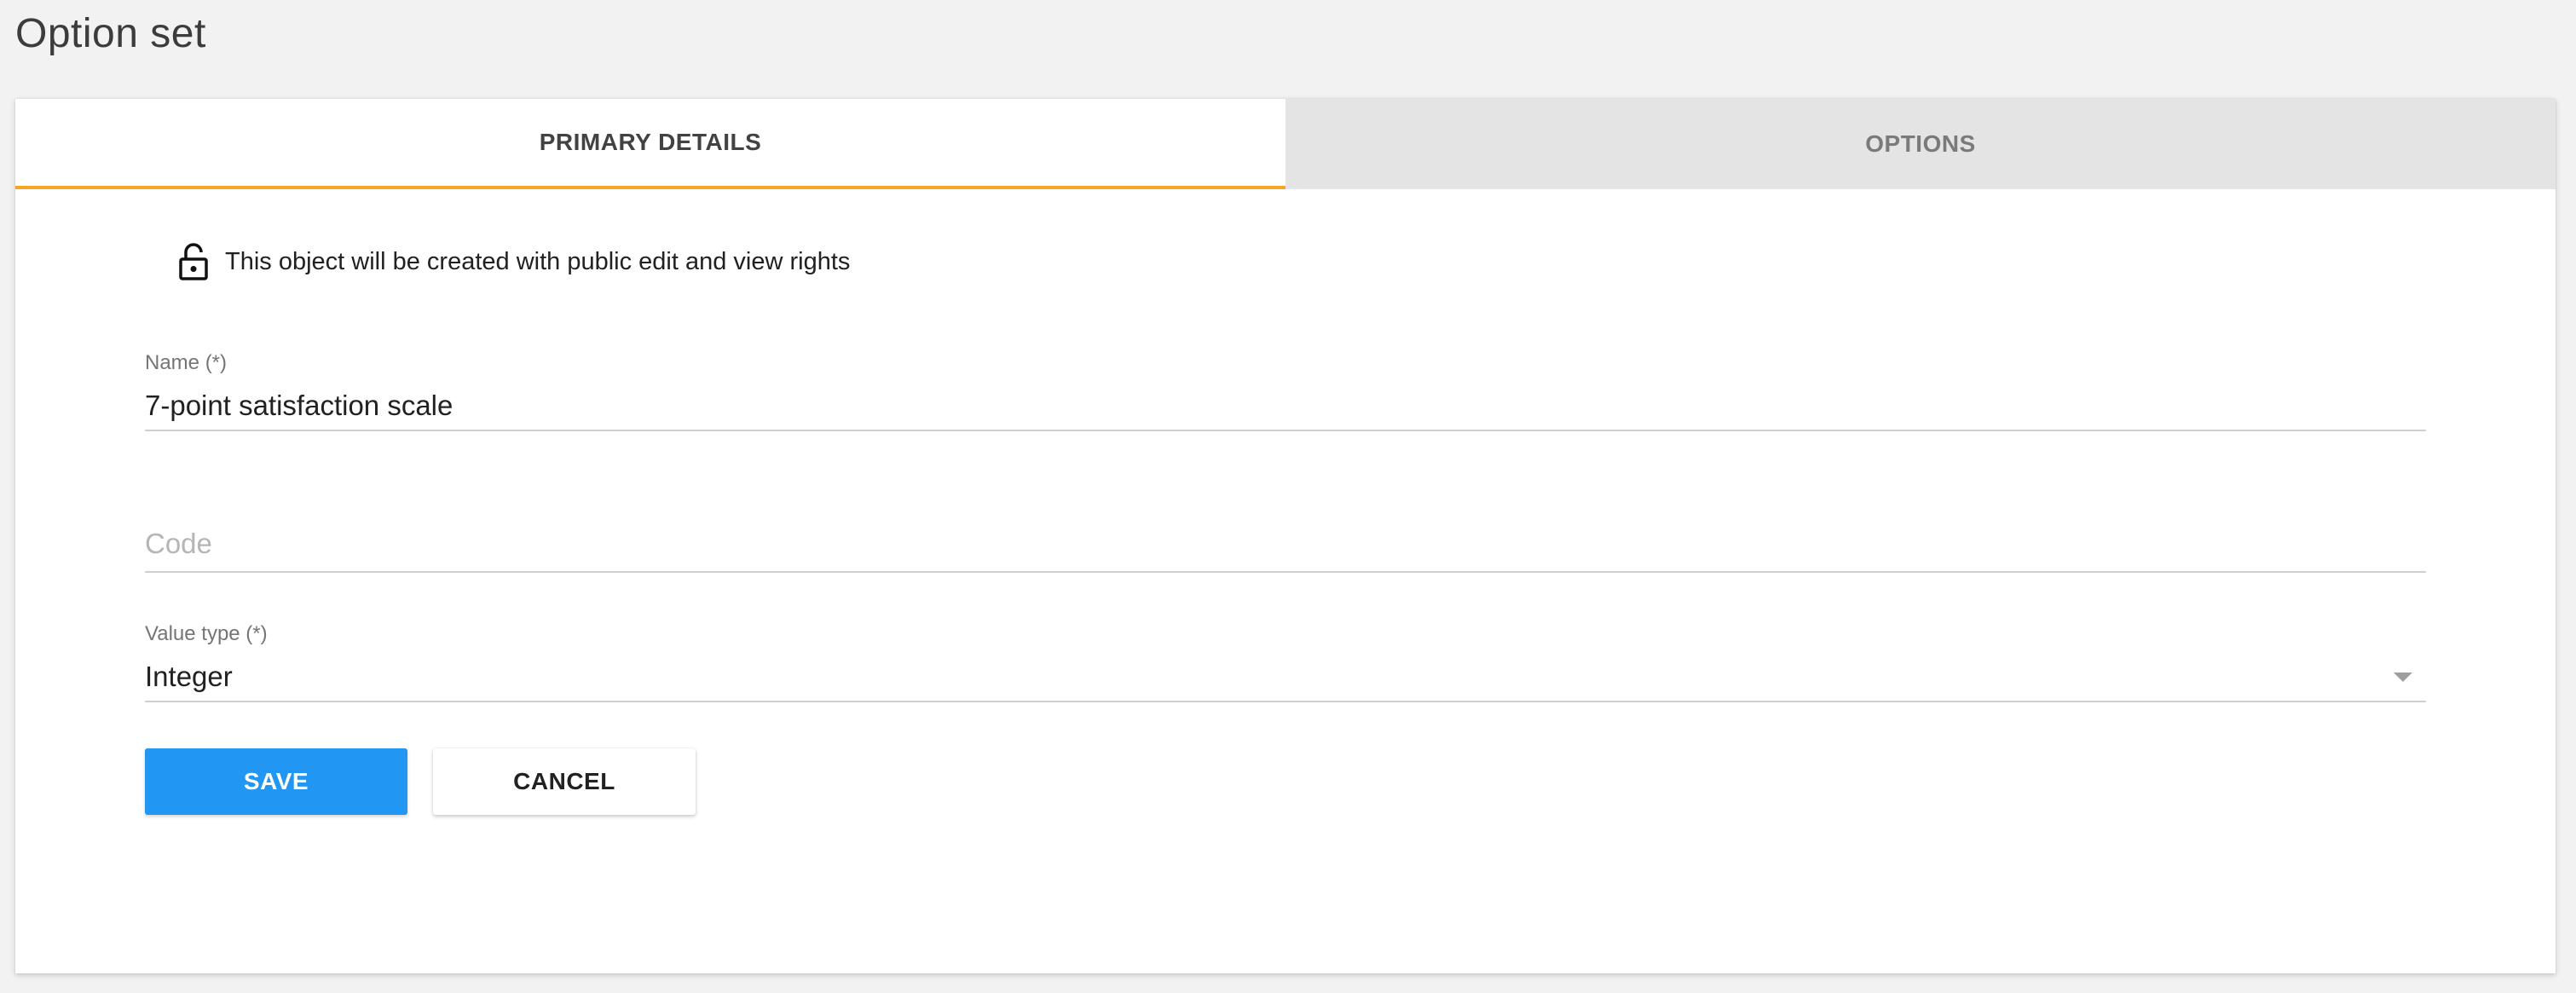  I want to click on tab-bar: PRIMARY DETAILS OPTIONS, so click(1285, 144).